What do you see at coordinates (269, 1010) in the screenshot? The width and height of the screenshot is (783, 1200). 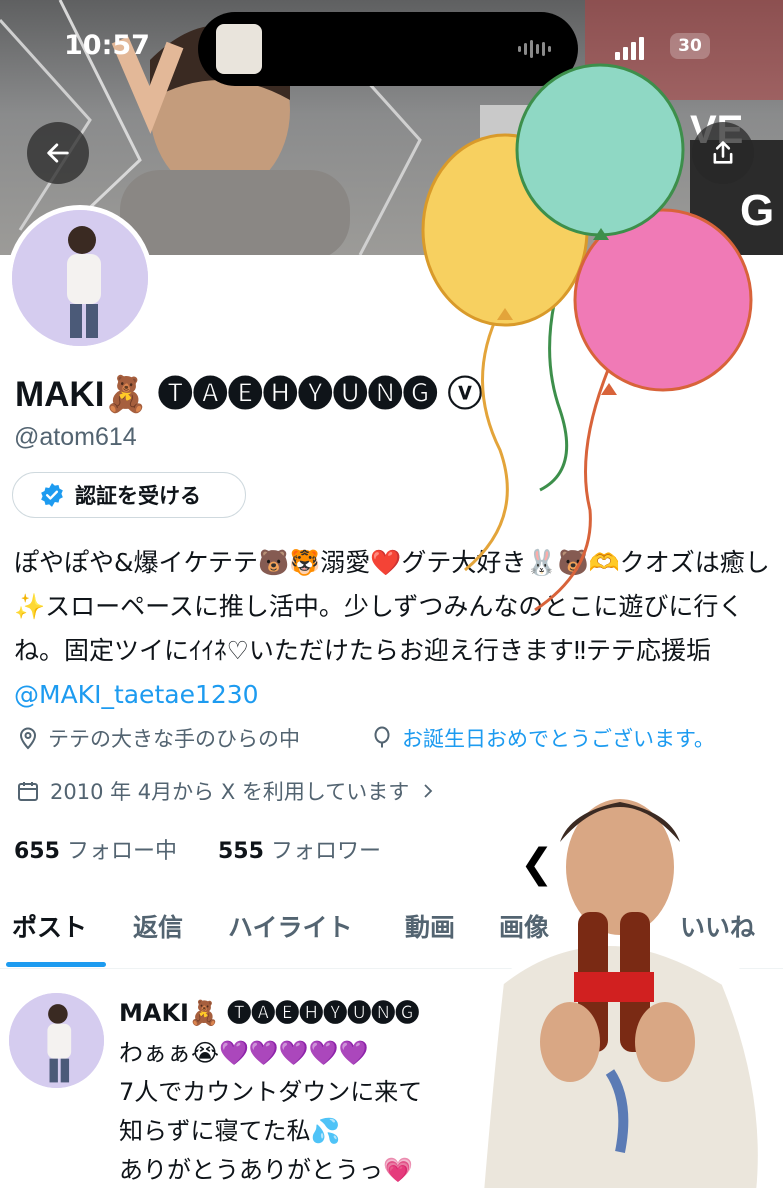 I see `post-author-name: MAKI🧸 🅣🅐🅔🅗🅨🅤🅝🅖` at bounding box center [269, 1010].